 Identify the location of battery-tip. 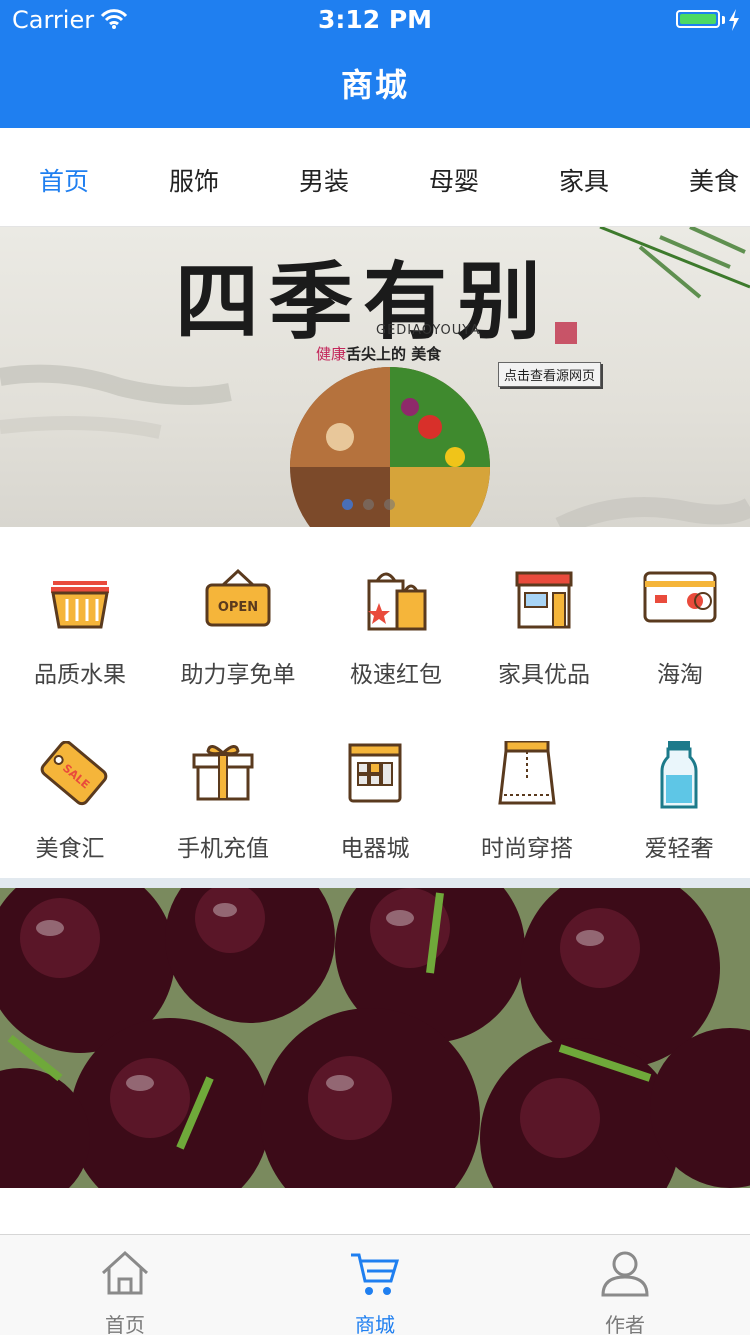
(723, 20).